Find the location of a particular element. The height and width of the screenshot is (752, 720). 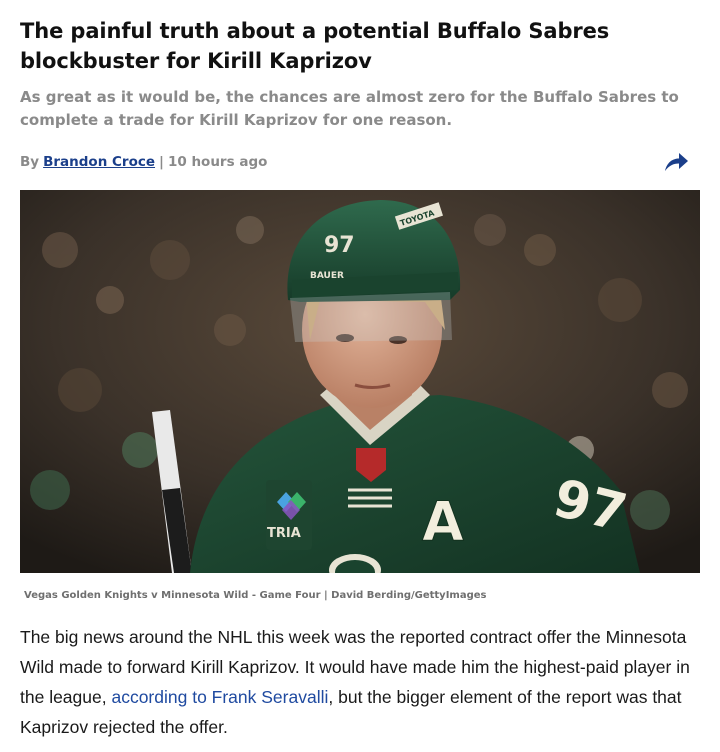

helmet-brand: BAUER is located at coordinates (327, 276).